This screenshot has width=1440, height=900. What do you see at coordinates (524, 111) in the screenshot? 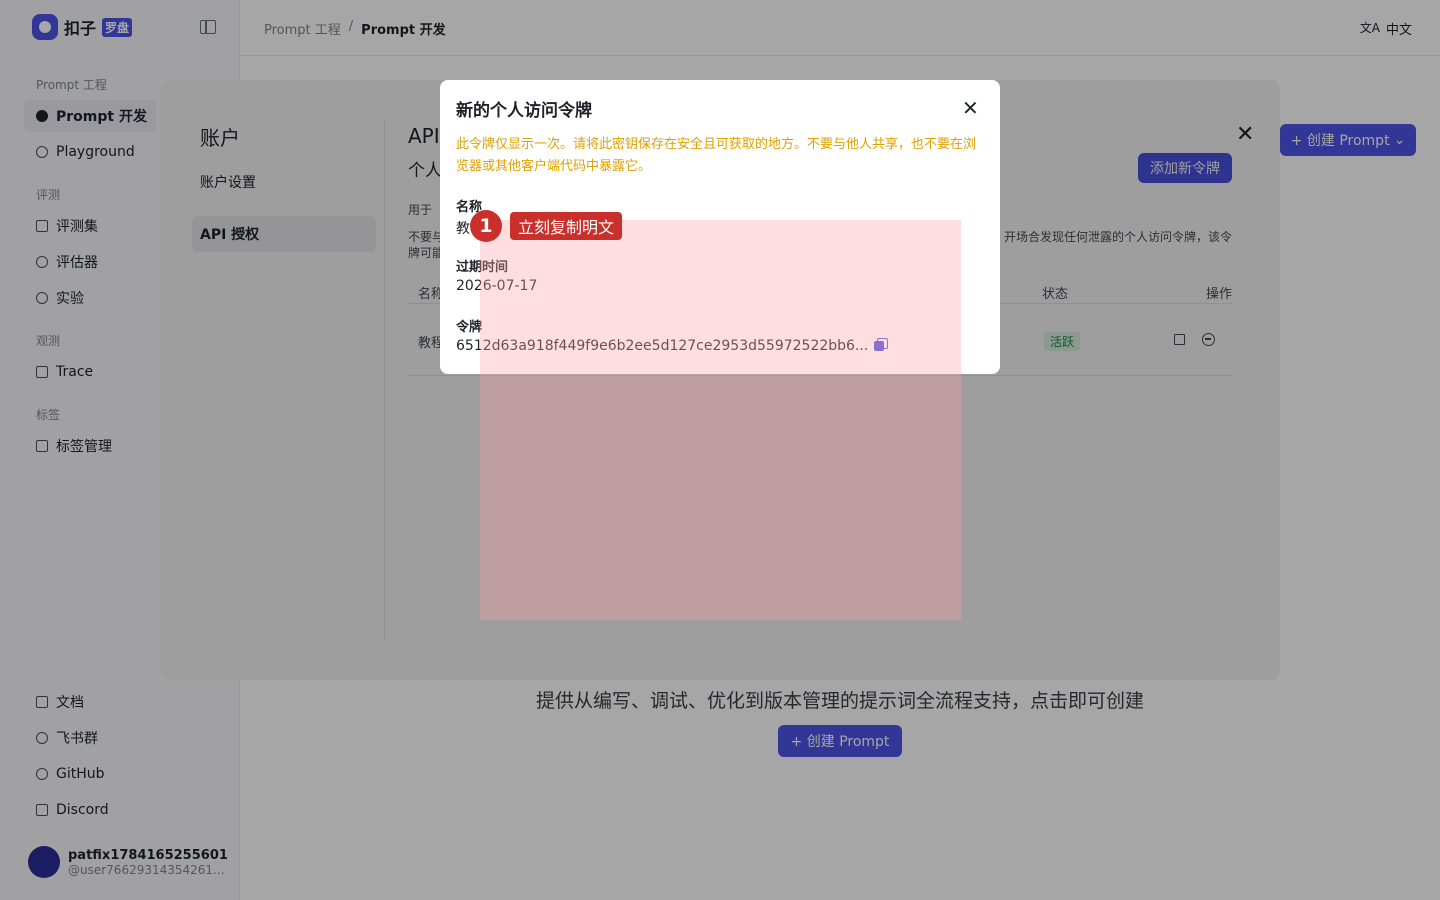
I see `token-modal-title: 新的个人访问令牌` at bounding box center [524, 111].